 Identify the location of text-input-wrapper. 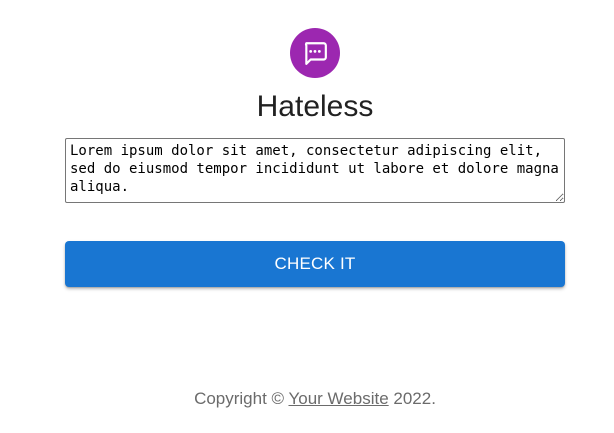
(315, 170).